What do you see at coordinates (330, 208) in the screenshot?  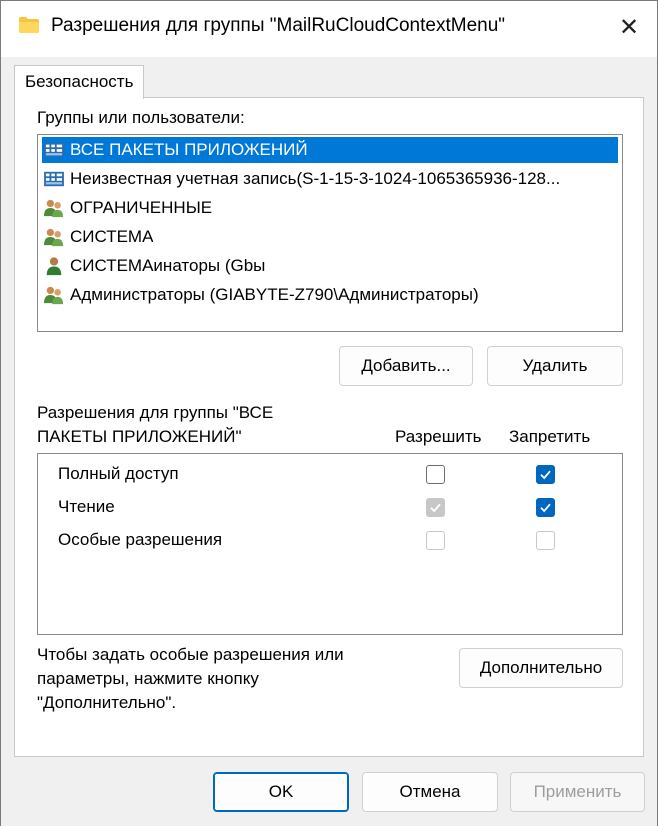 I see `list-item: ОГРАНИЧЕННЫЕ` at bounding box center [330, 208].